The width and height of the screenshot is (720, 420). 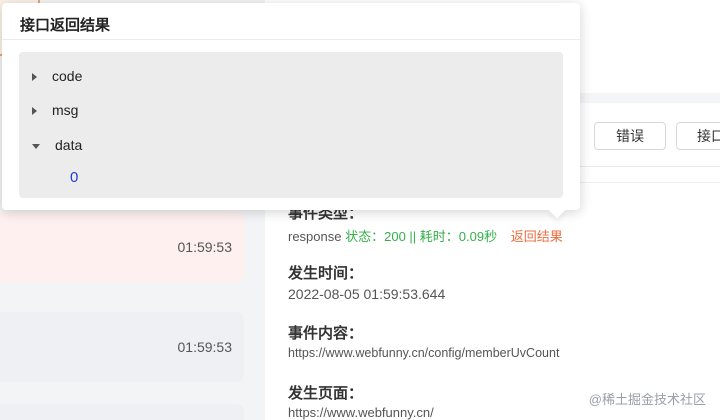 I want to click on event-content-label: 事件内容：, so click(x=326, y=333).